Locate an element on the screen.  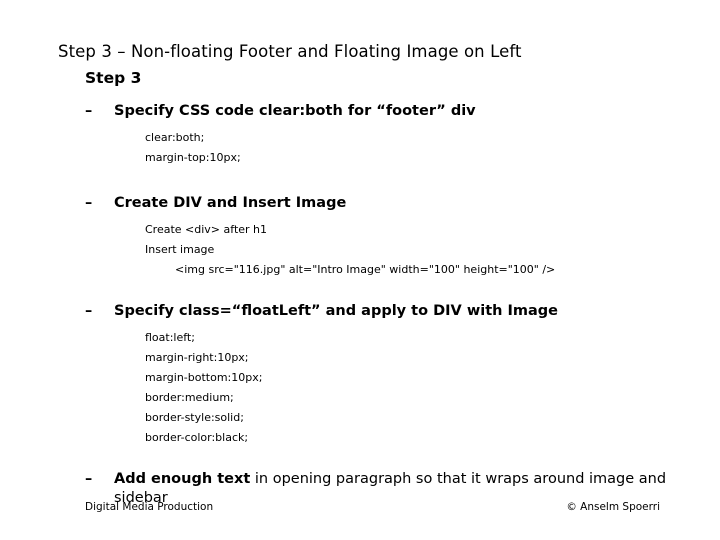
footer-course-label: Digital Media Production is located at coordinates (149, 507).